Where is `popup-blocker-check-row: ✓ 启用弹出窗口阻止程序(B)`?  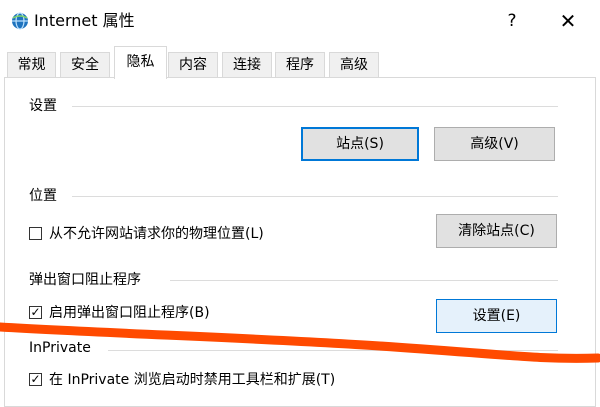 popup-blocker-check-row: ✓ 启用弹出窗口阻止程序(B) is located at coordinates (154, 313).